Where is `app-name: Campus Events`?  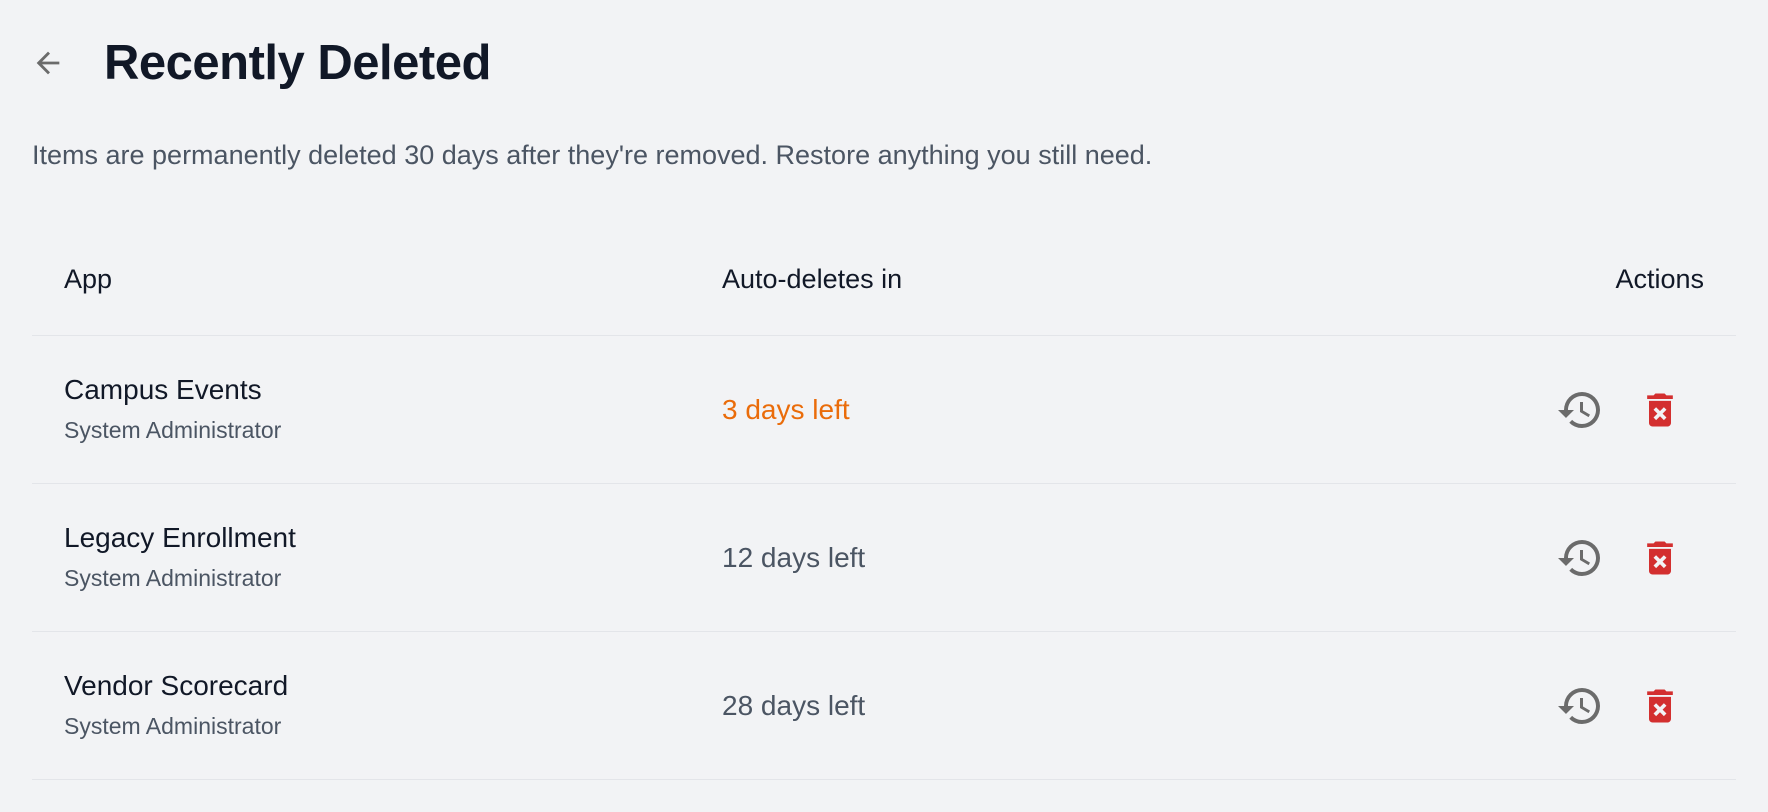 app-name: Campus Events is located at coordinates (163, 389).